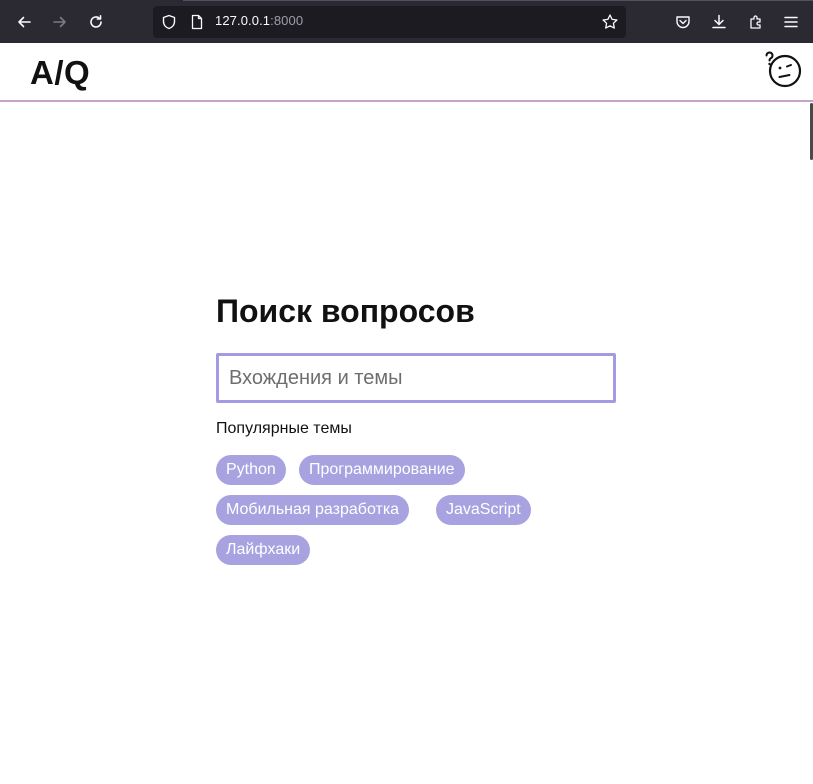  I want to click on search-input, so click(416, 378).